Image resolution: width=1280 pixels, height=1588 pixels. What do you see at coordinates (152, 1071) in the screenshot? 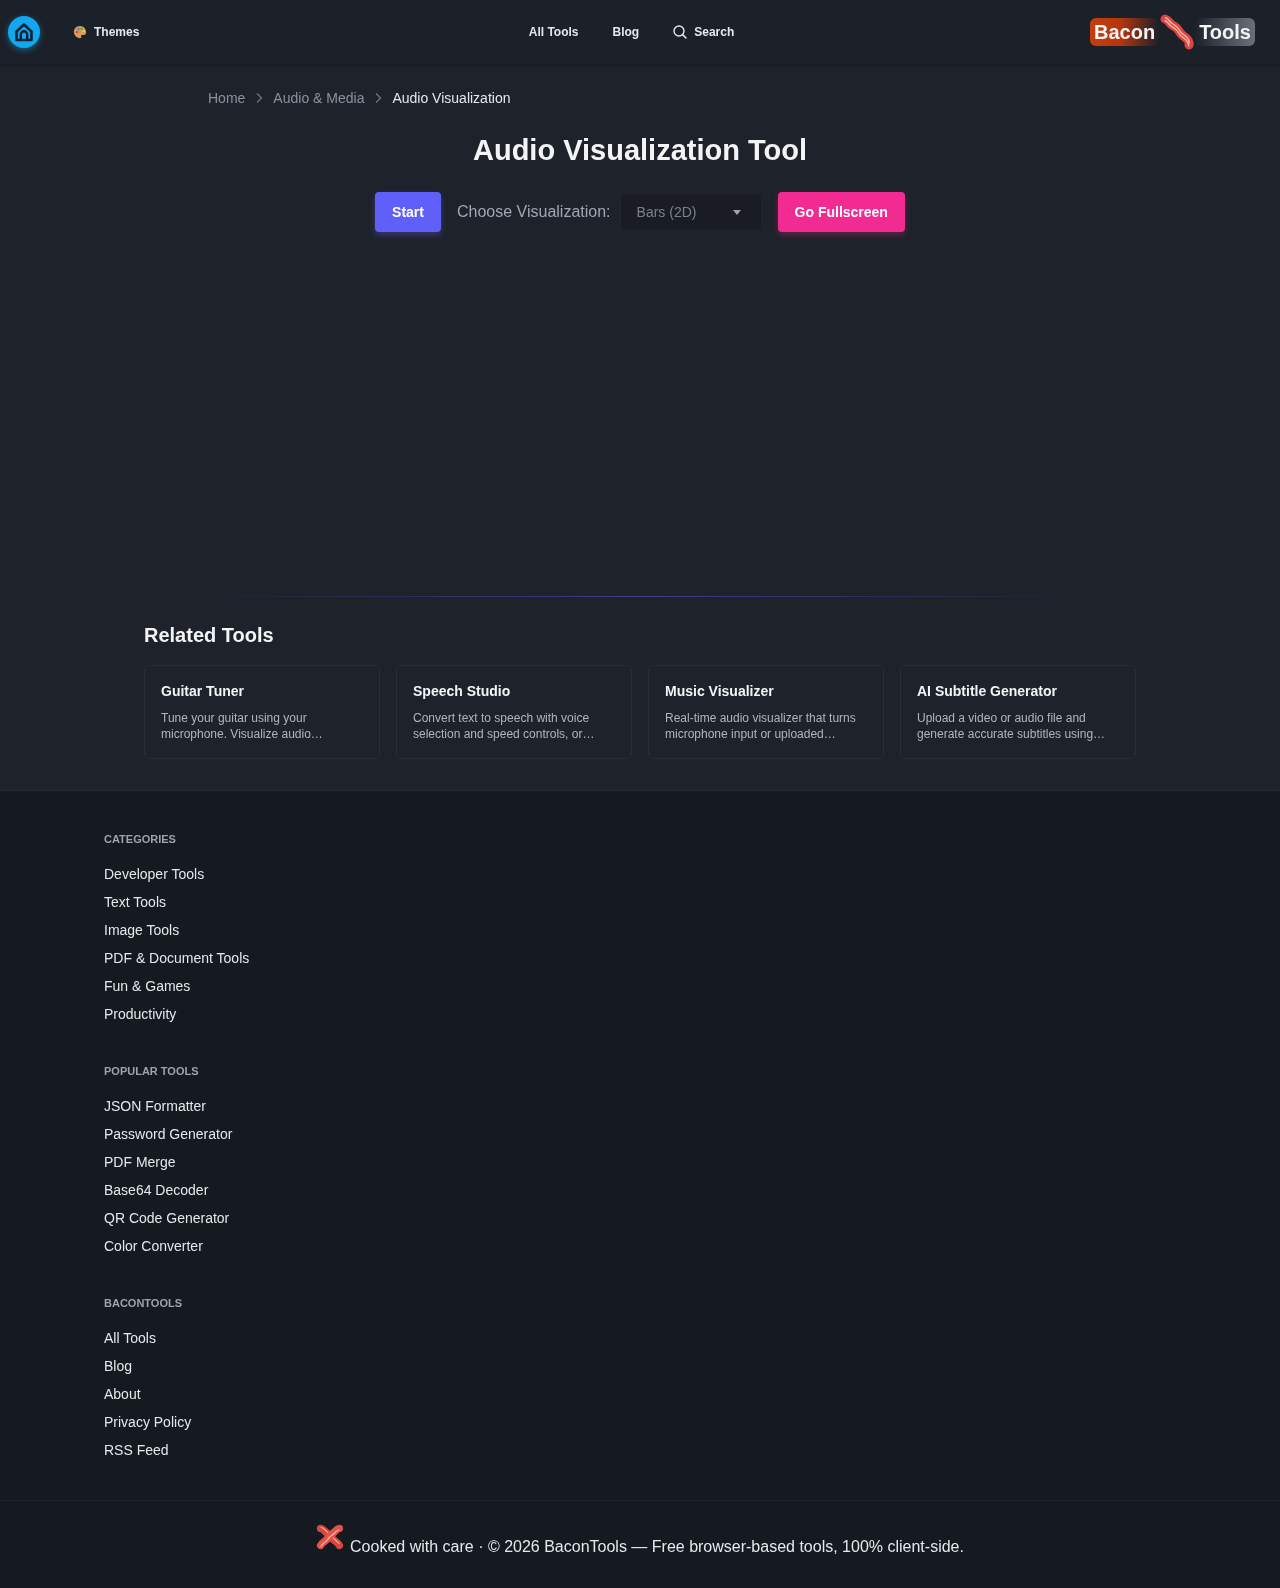
I see `footer-heading: POPULAR TOOLS` at bounding box center [152, 1071].